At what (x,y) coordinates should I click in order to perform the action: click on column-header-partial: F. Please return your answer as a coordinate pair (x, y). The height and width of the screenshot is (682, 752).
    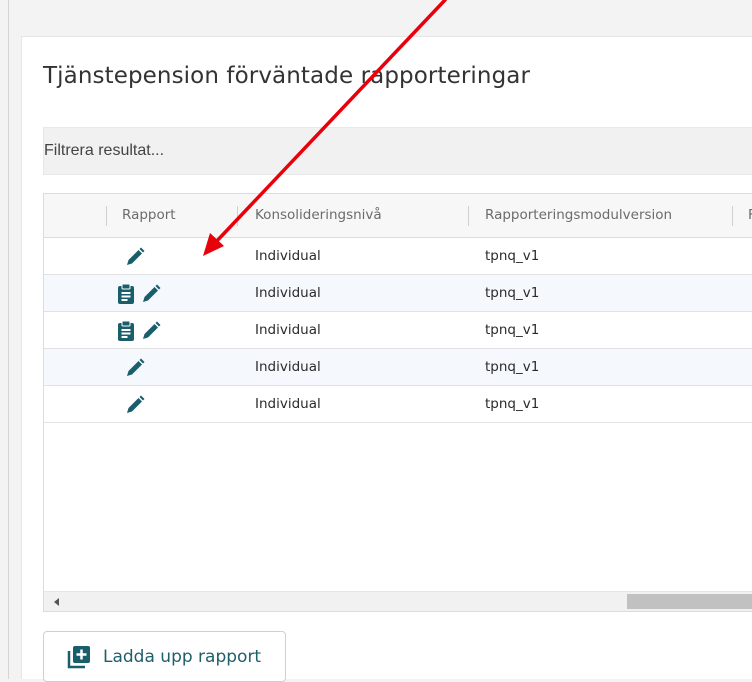
    Looking at the image, I should click on (750, 215).